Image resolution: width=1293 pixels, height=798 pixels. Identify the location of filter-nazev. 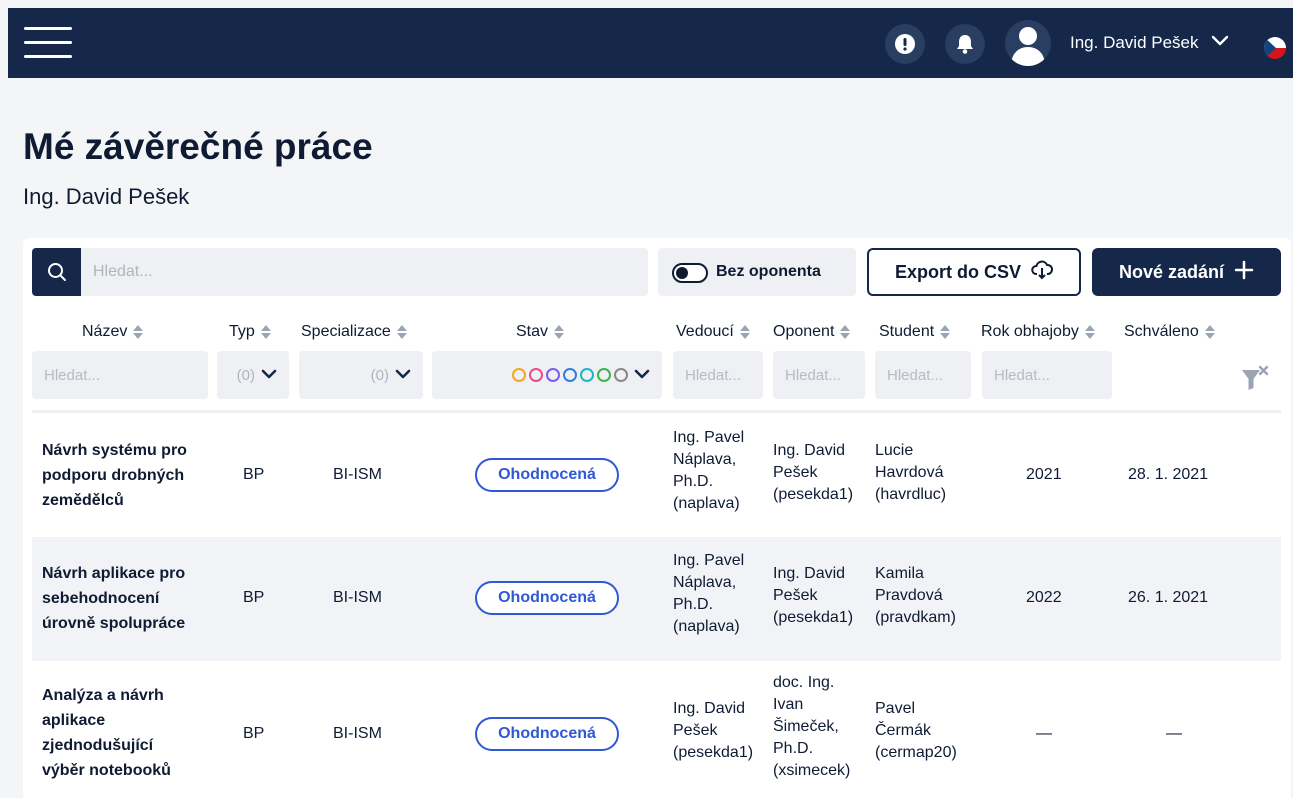
(120, 375).